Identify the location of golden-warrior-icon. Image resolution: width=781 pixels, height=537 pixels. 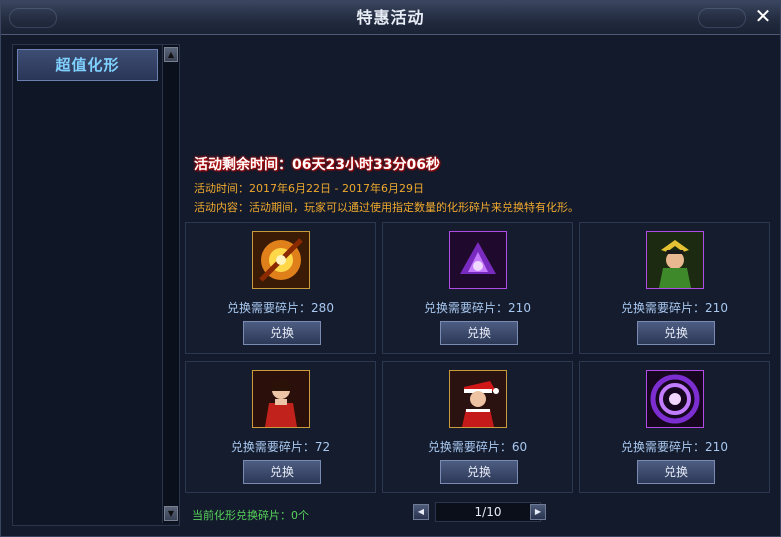
(675, 260).